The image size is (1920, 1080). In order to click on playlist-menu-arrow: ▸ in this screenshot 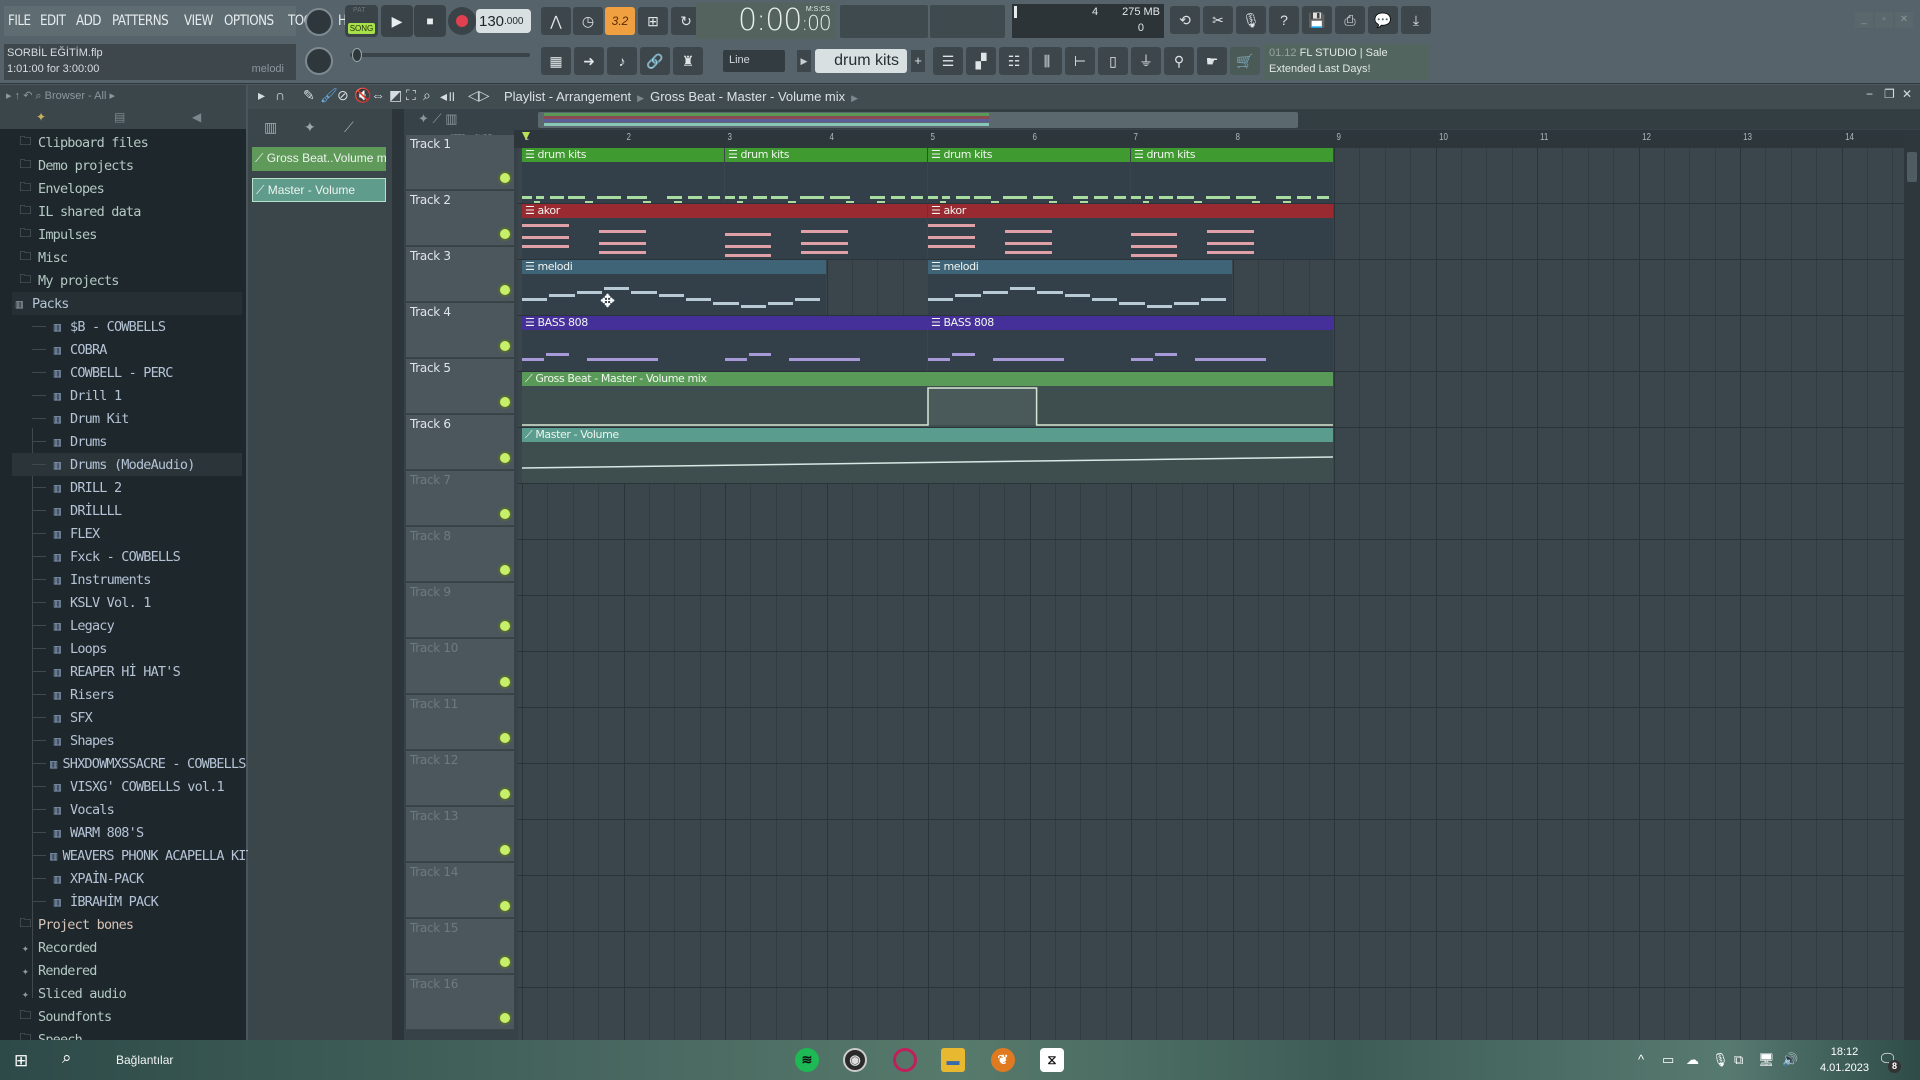, I will do `click(261, 95)`.